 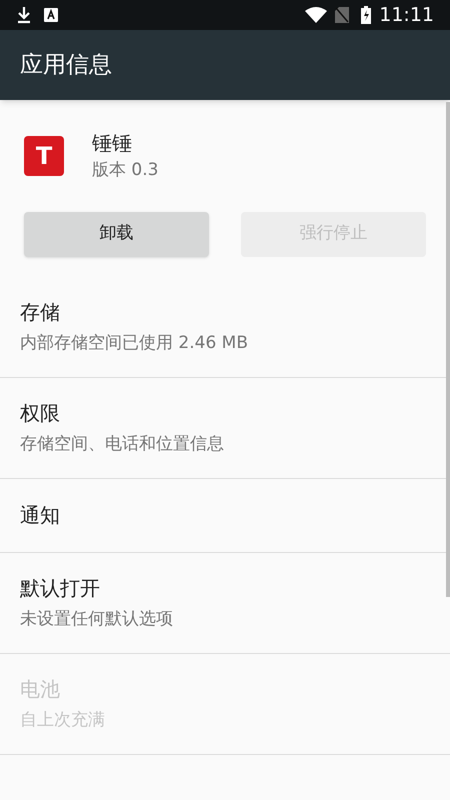 What do you see at coordinates (112, 143) in the screenshot?
I see `app-name: 锤锤` at bounding box center [112, 143].